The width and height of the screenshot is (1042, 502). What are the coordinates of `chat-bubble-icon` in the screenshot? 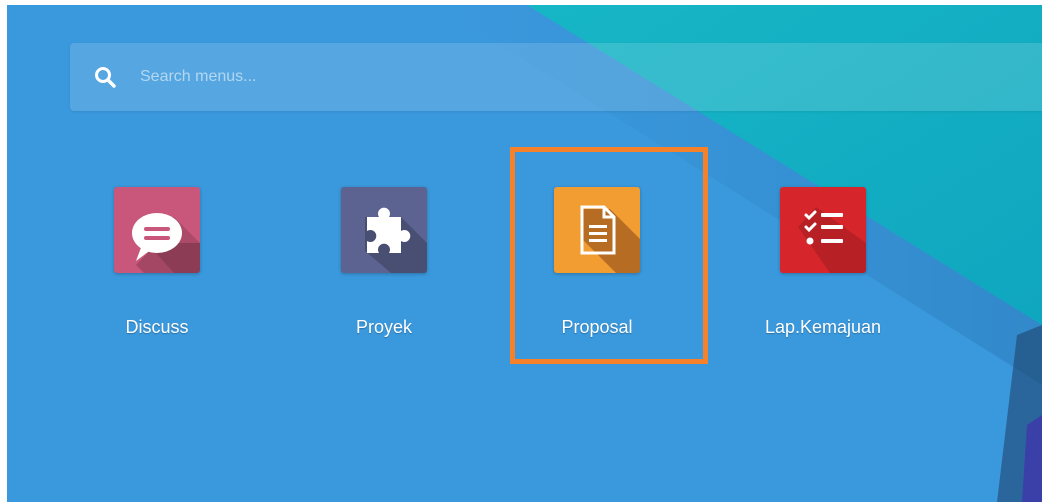 It's located at (157, 230).